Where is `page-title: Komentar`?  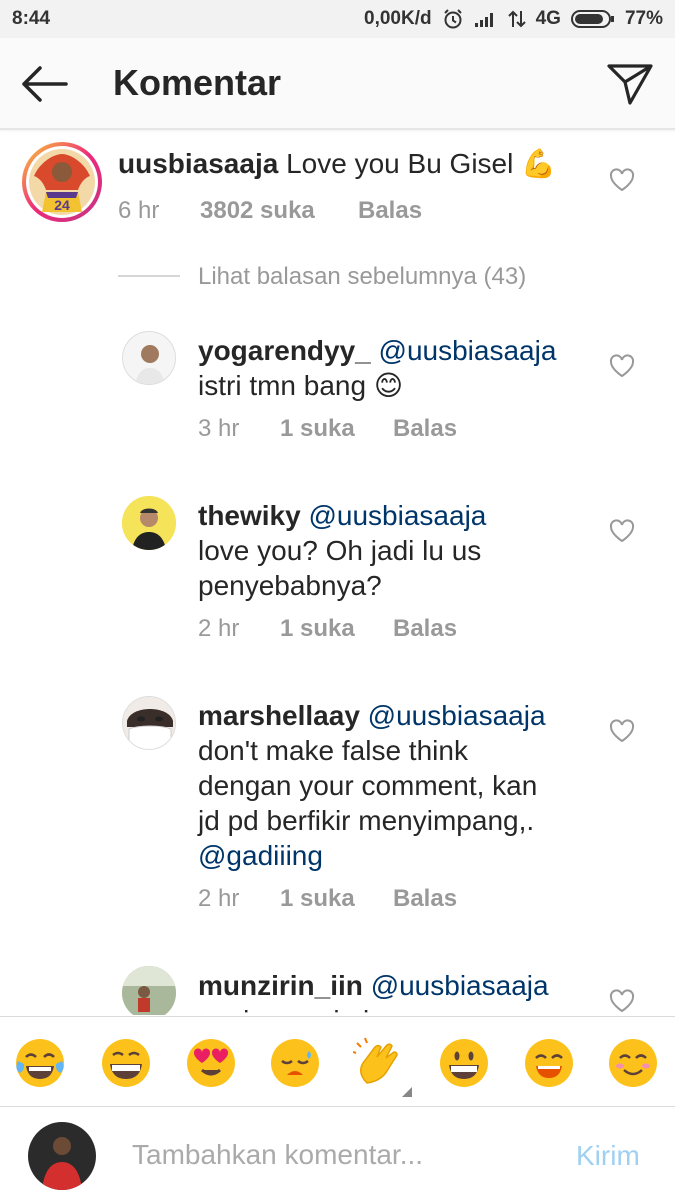
page-title: Komentar is located at coordinates (197, 82).